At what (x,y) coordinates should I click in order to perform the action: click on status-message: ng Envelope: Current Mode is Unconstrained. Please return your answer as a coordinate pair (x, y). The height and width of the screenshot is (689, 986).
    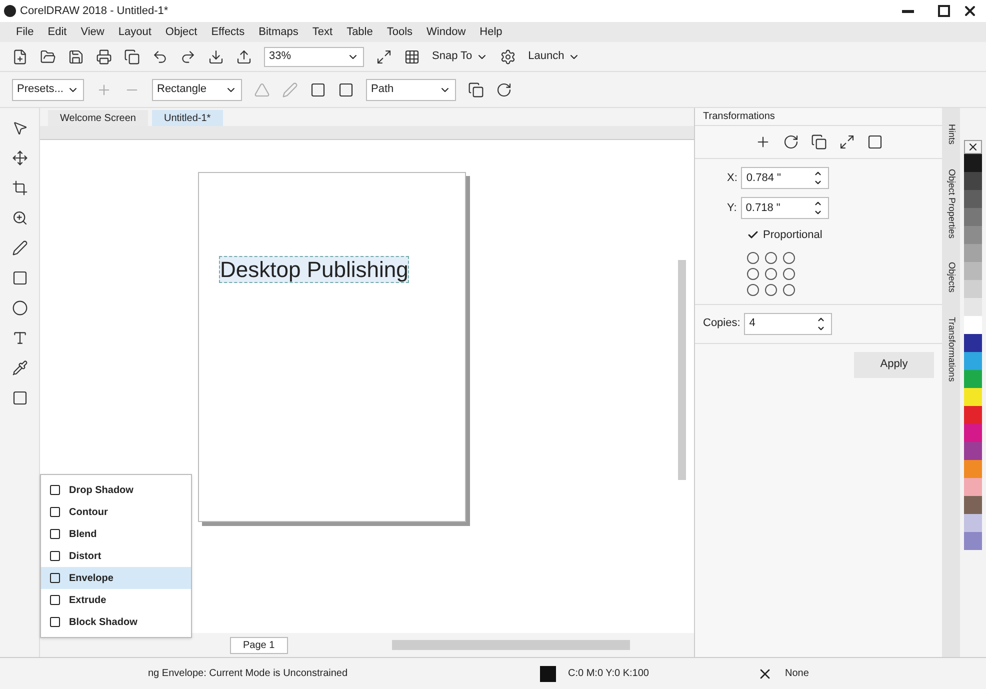
    Looking at the image, I should click on (248, 674).